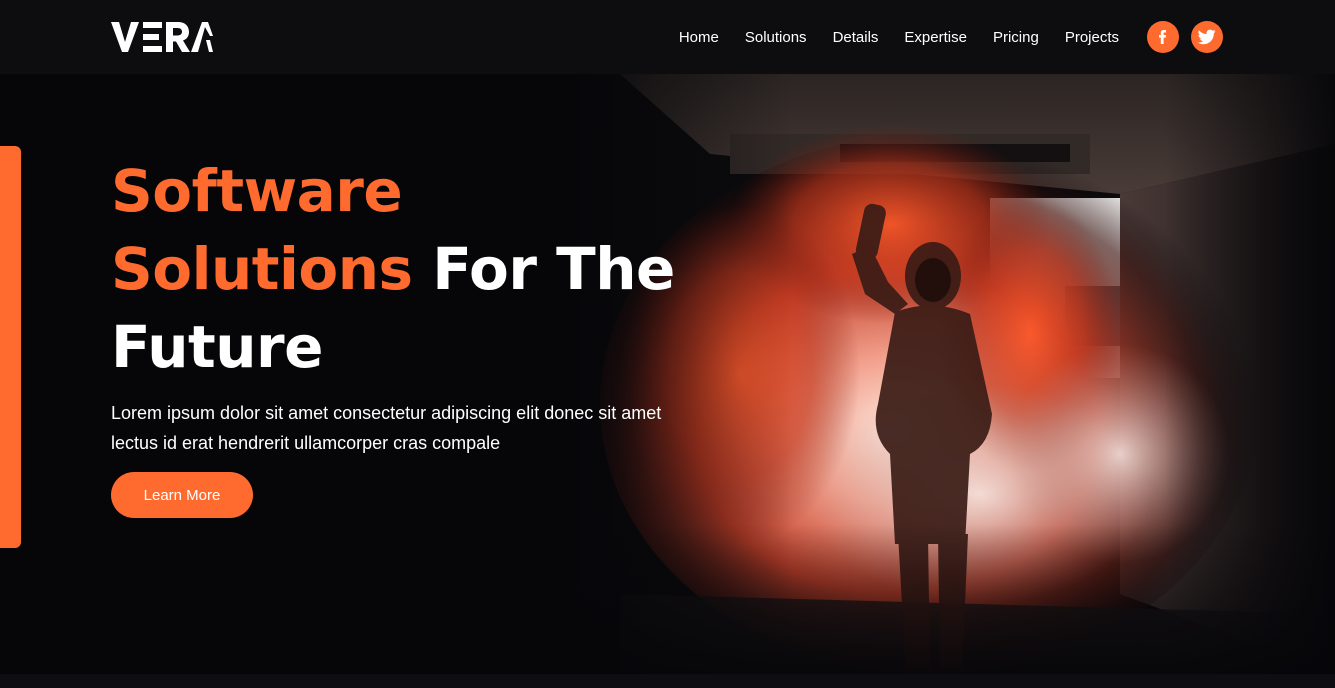  I want to click on accent-bar, so click(10, 347).